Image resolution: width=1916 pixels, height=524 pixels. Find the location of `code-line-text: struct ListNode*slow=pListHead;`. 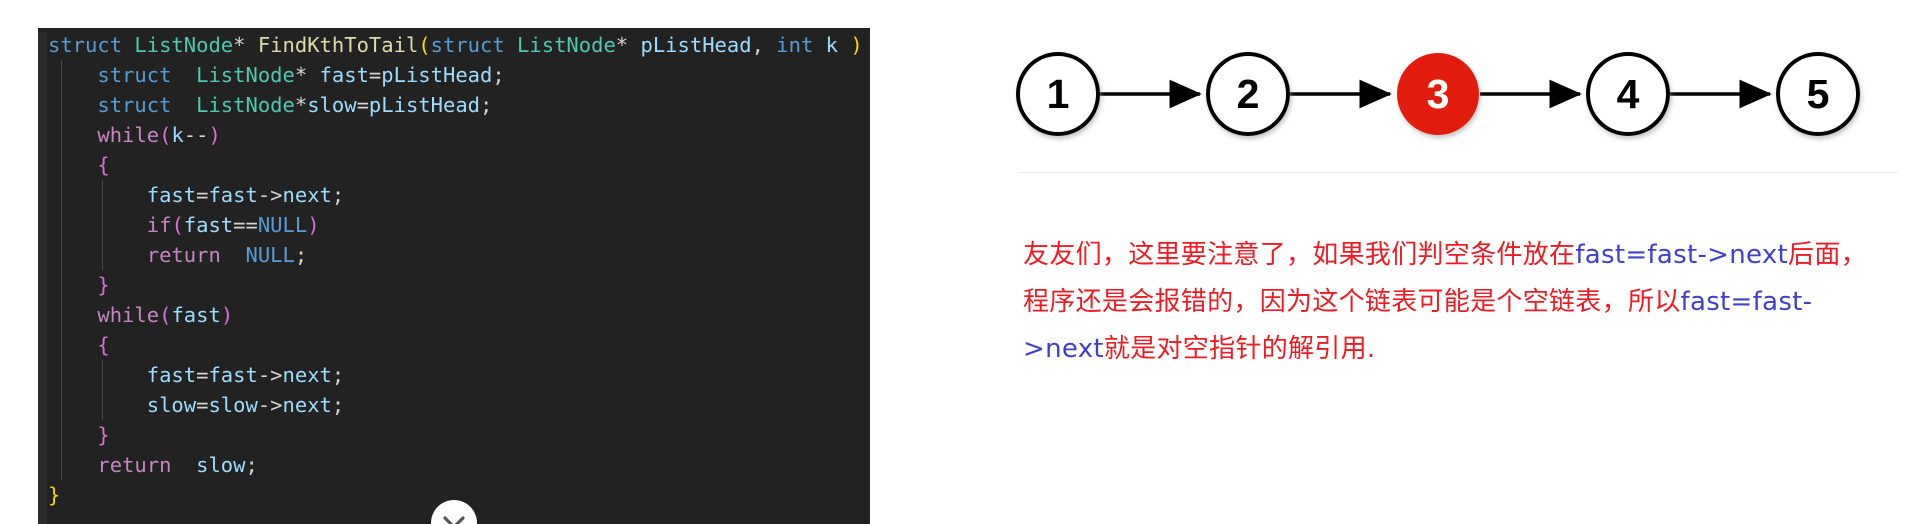

code-line-text: struct ListNode*slow=pListHead; is located at coordinates (270, 105).